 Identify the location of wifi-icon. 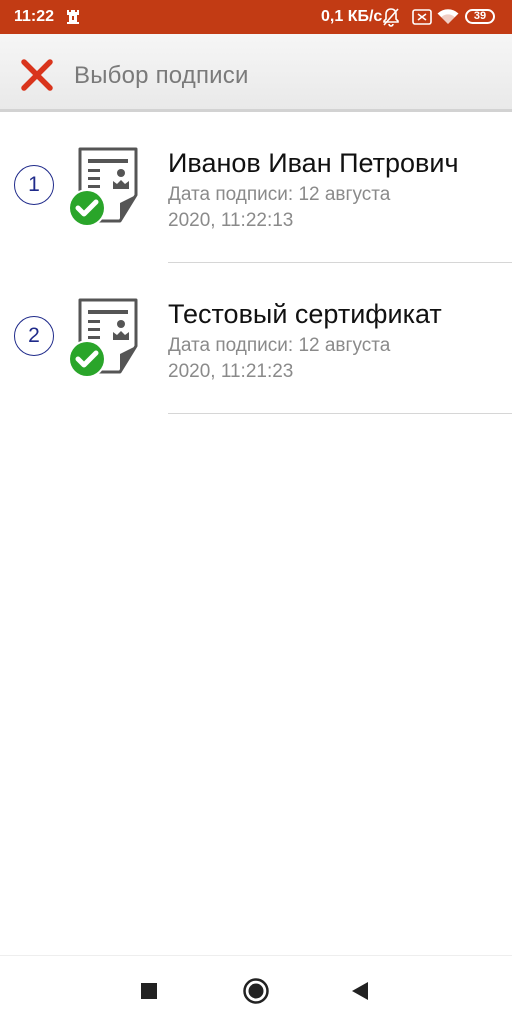
(448, 16).